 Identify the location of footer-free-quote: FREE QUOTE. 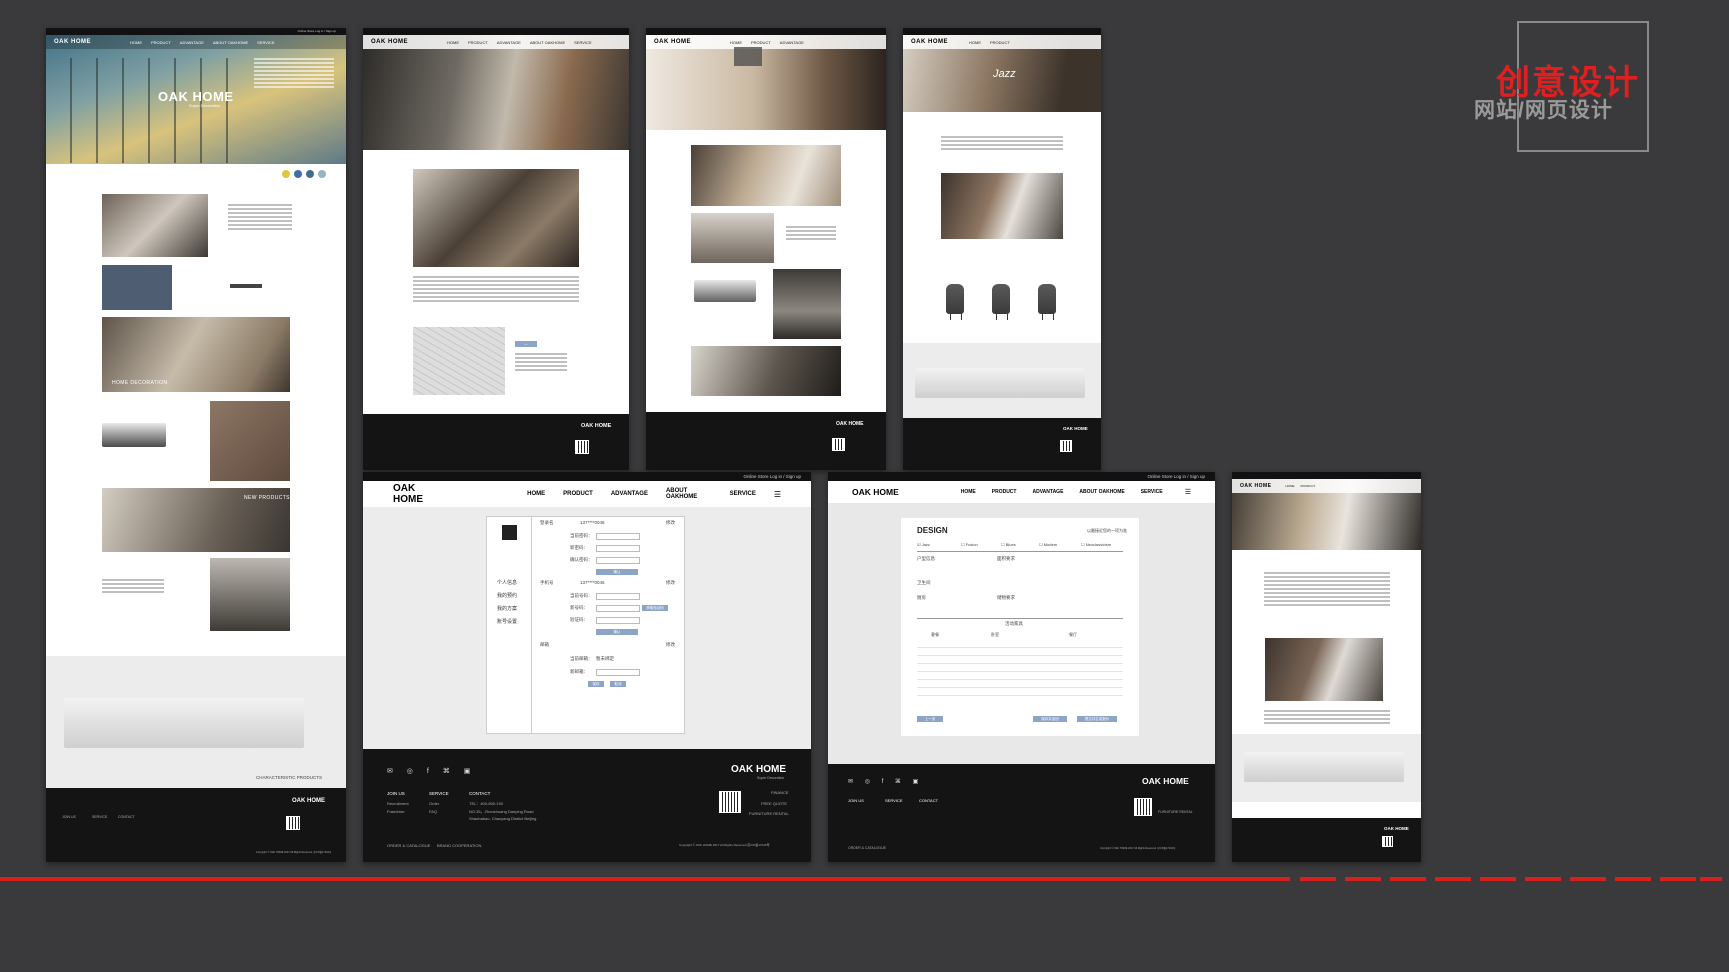
(774, 803).